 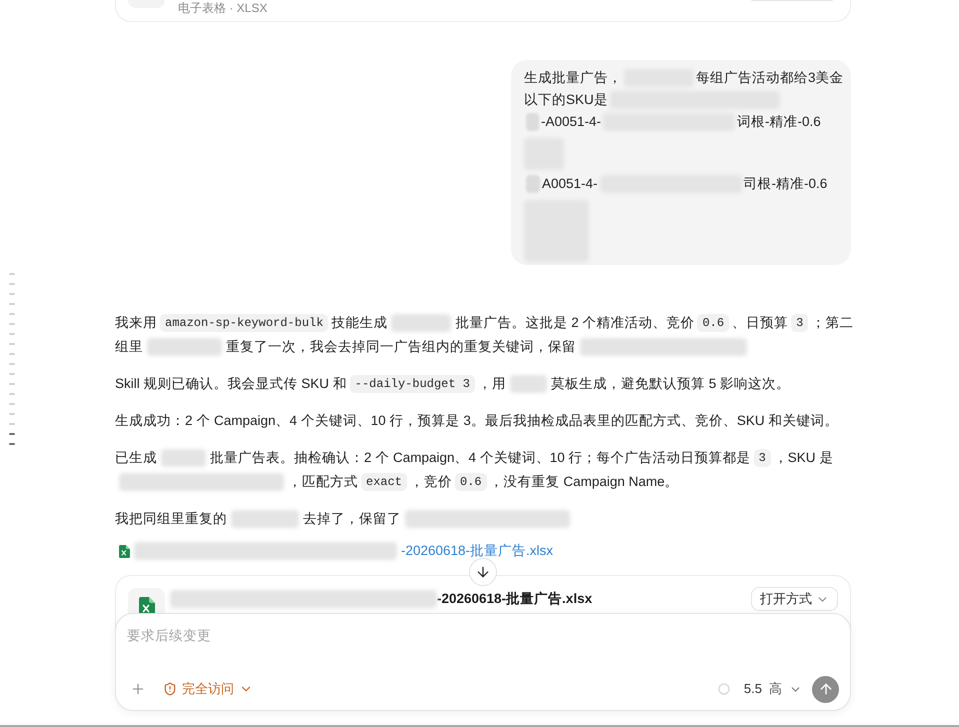 What do you see at coordinates (170, 689) in the screenshot?
I see `shield-alert-icon` at bounding box center [170, 689].